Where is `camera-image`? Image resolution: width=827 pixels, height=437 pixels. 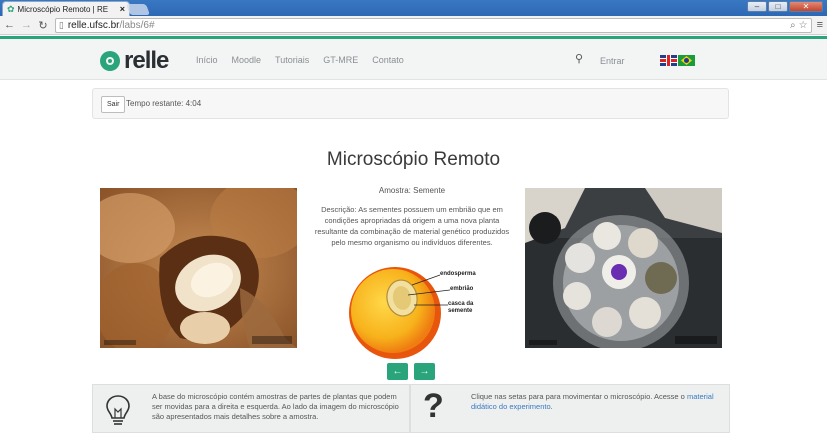 camera-image is located at coordinates (623, 268).